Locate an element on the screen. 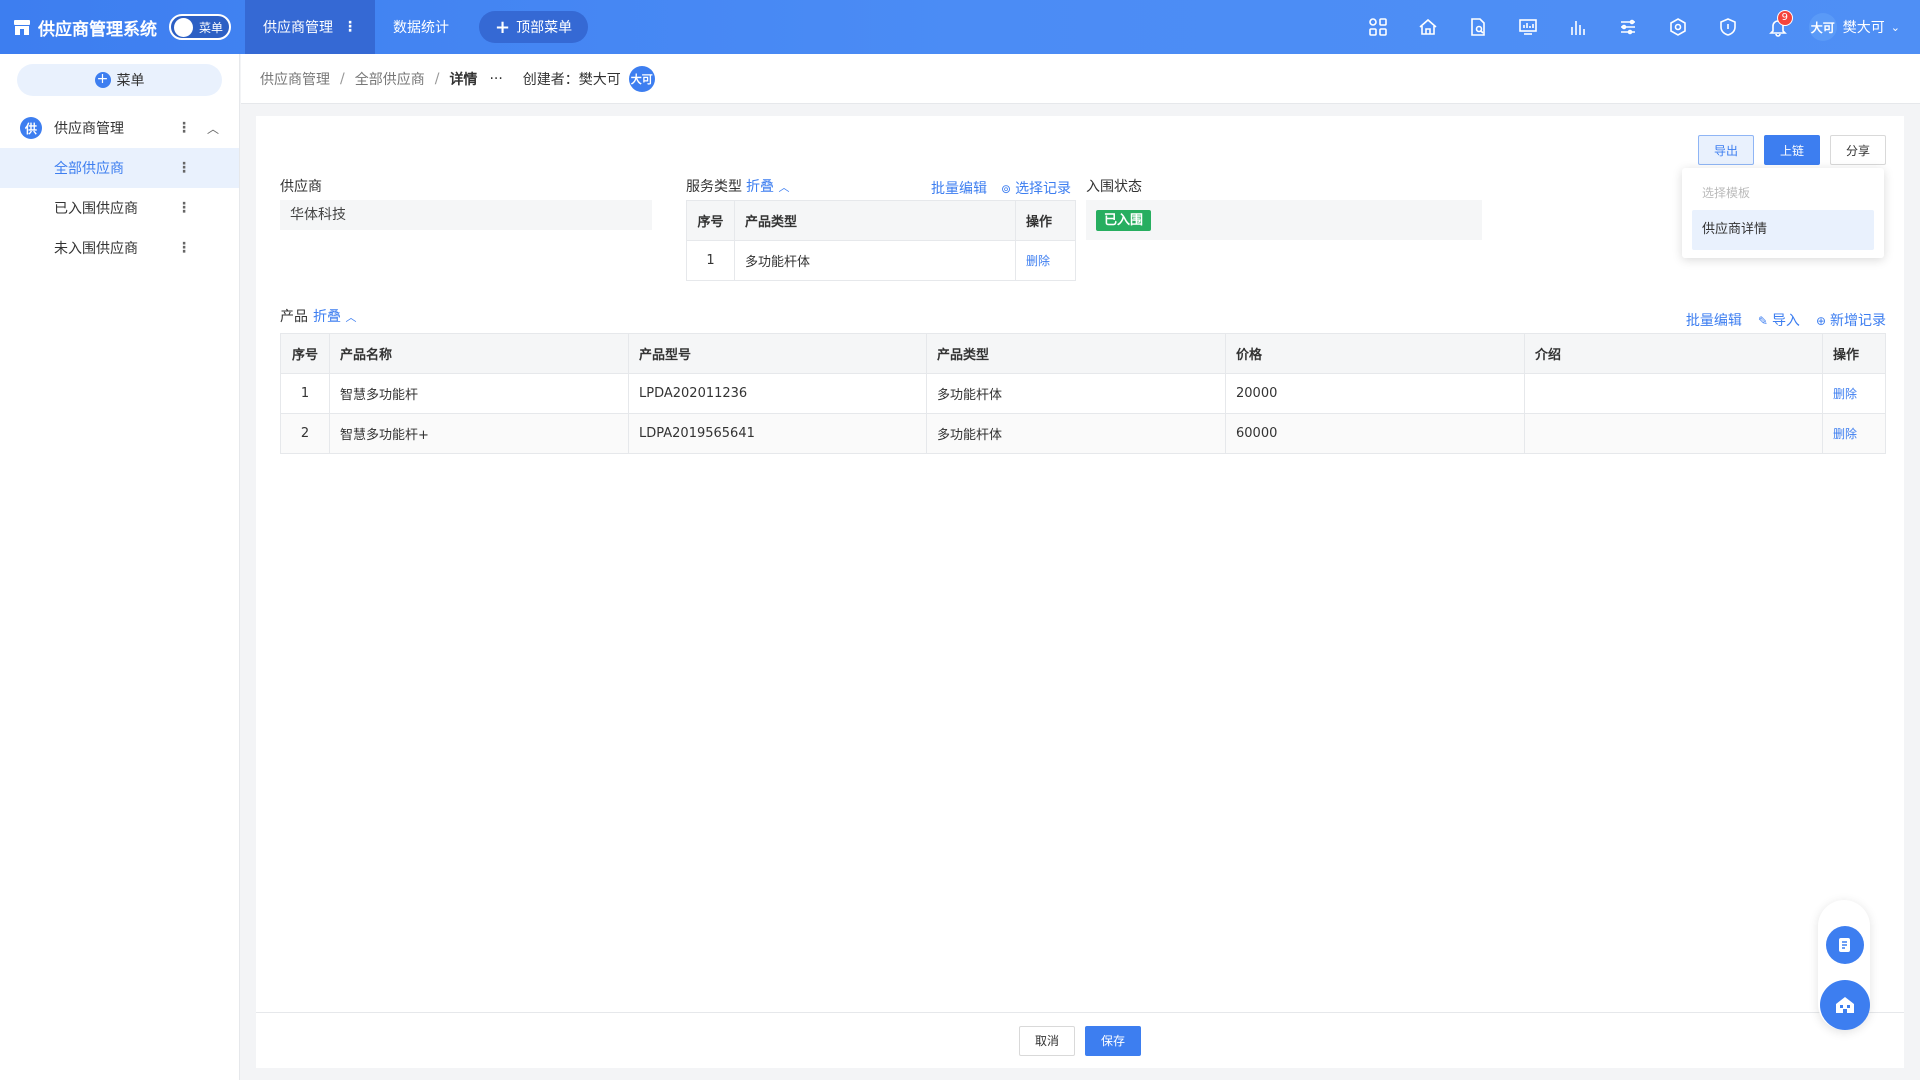 The image size is (1920, 1080). product-tools: 批量编辑 ✎ 导入 ⊕ 新增记录 is located at coordinates (1786, 320).